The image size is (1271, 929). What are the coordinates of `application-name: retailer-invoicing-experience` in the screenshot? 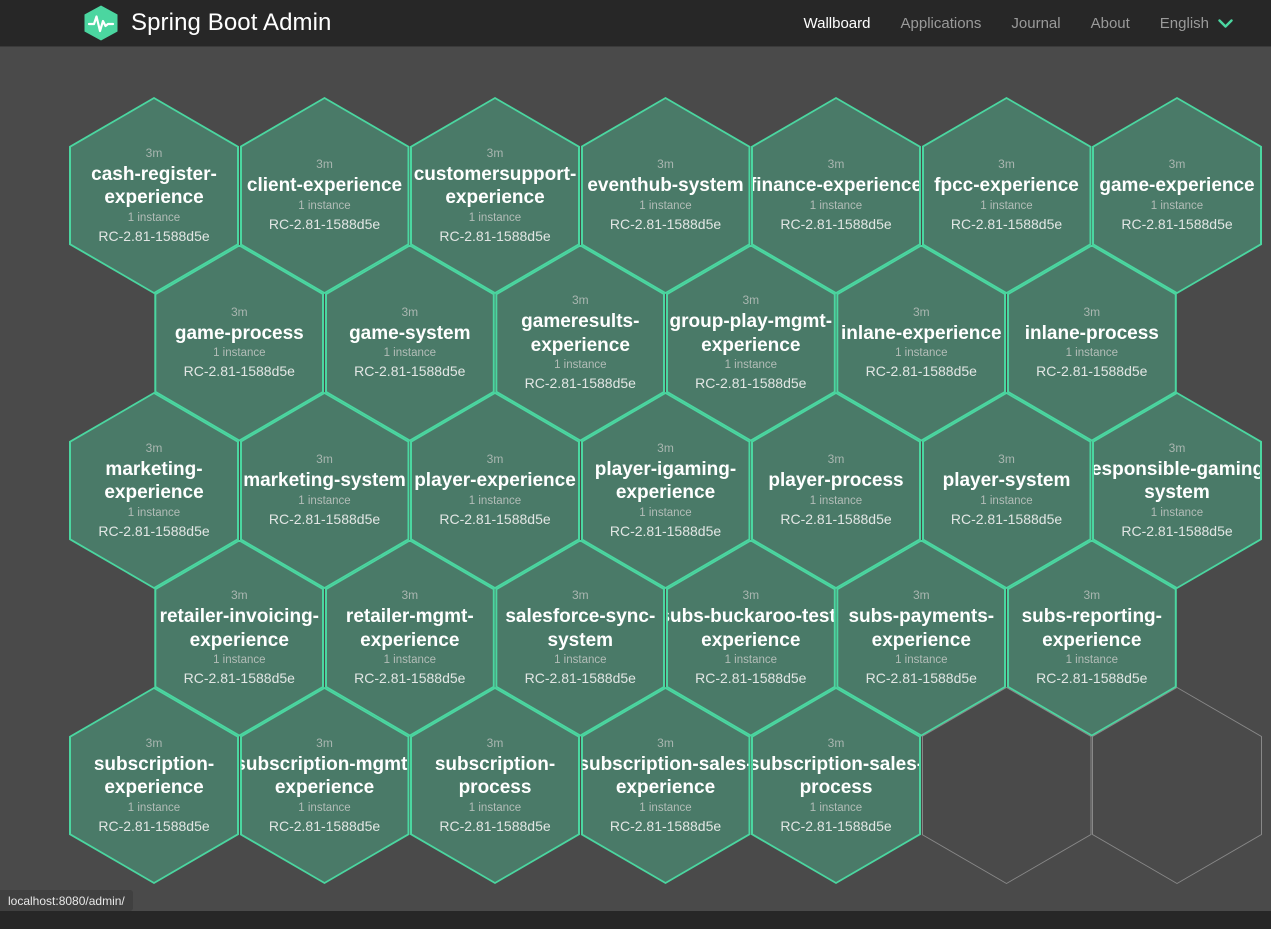 It's located at (239, 628).